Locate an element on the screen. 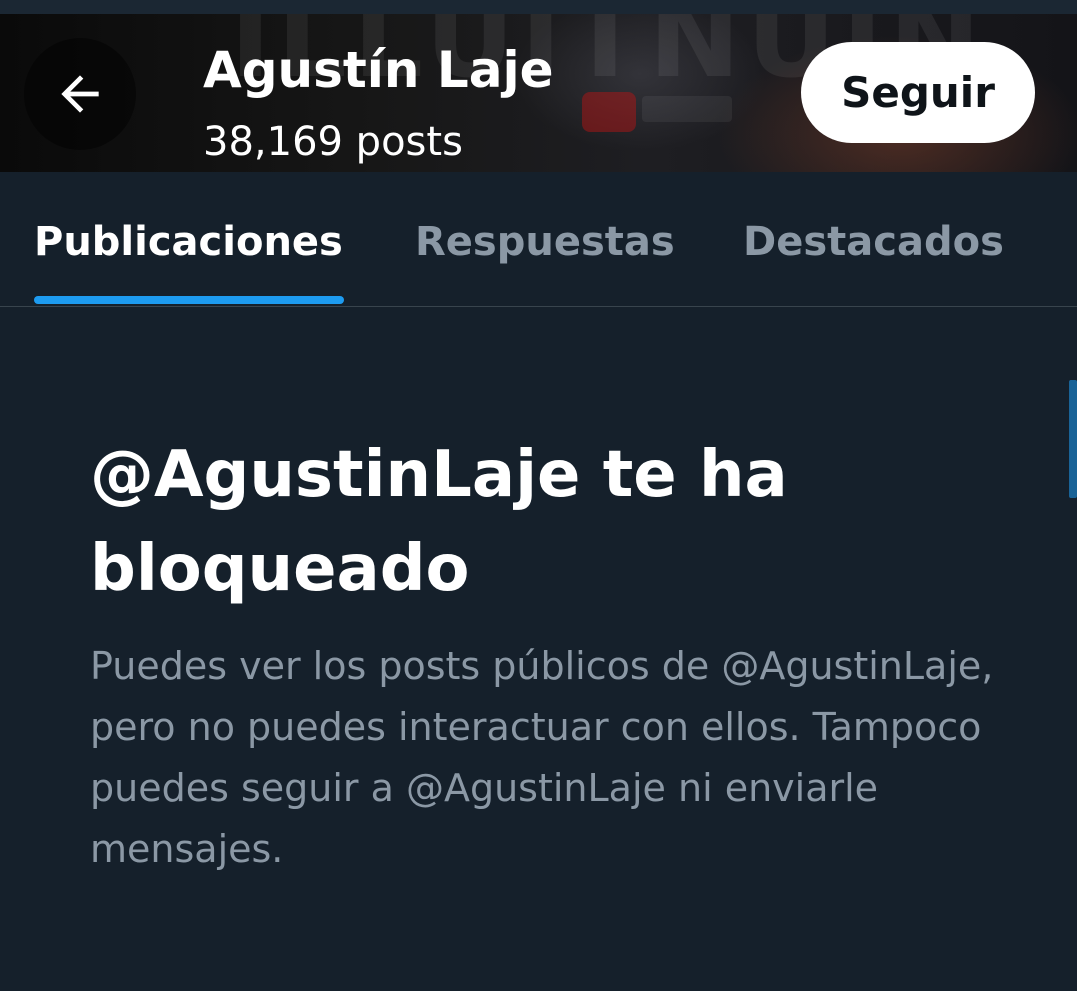 The height and width of the screenshot is (991, 1077). back-button is located at coordinates (80, 94).